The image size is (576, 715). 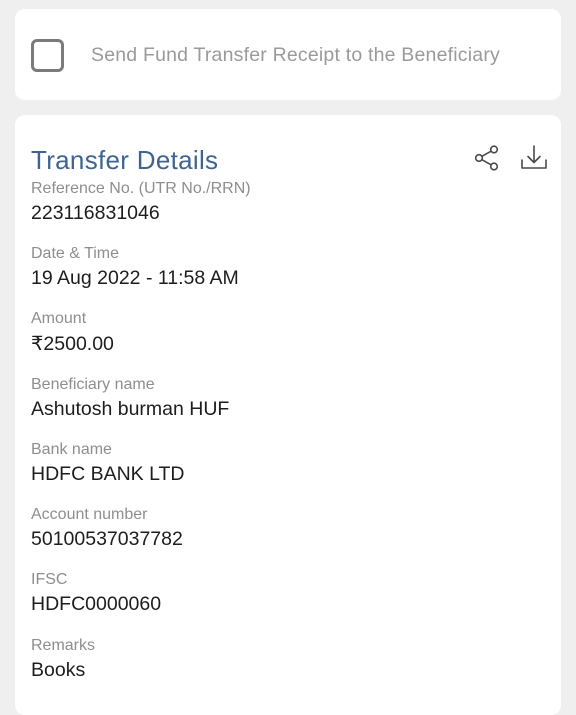 I want to click on reference-number-label: Reference No. (UTR No./RRN), so click(x=141, y=188).